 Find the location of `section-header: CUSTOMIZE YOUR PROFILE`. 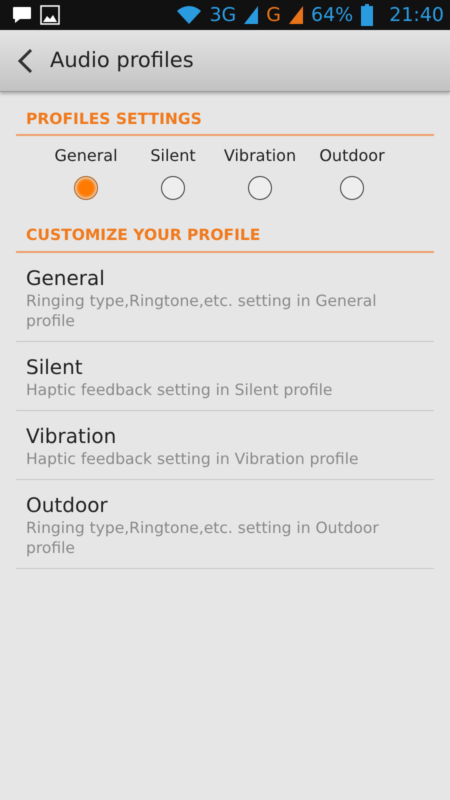

section-header: CUSTOMIZE YOUR PROFILE is located at coordinates (225, 234).